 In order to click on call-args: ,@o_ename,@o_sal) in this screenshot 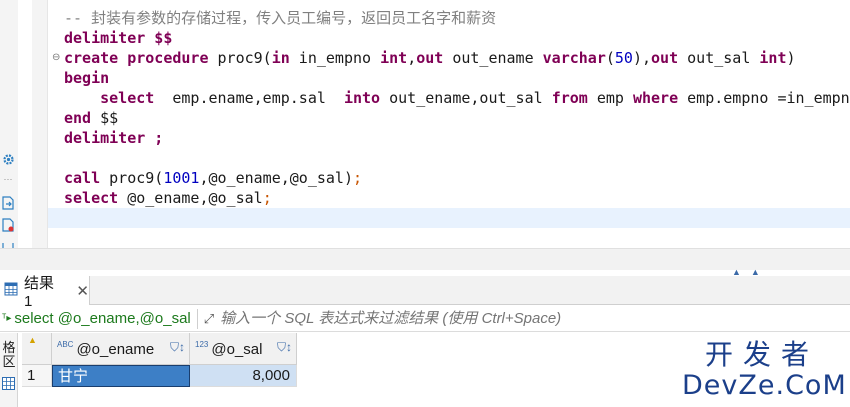, I will do `click(276, 178)`.